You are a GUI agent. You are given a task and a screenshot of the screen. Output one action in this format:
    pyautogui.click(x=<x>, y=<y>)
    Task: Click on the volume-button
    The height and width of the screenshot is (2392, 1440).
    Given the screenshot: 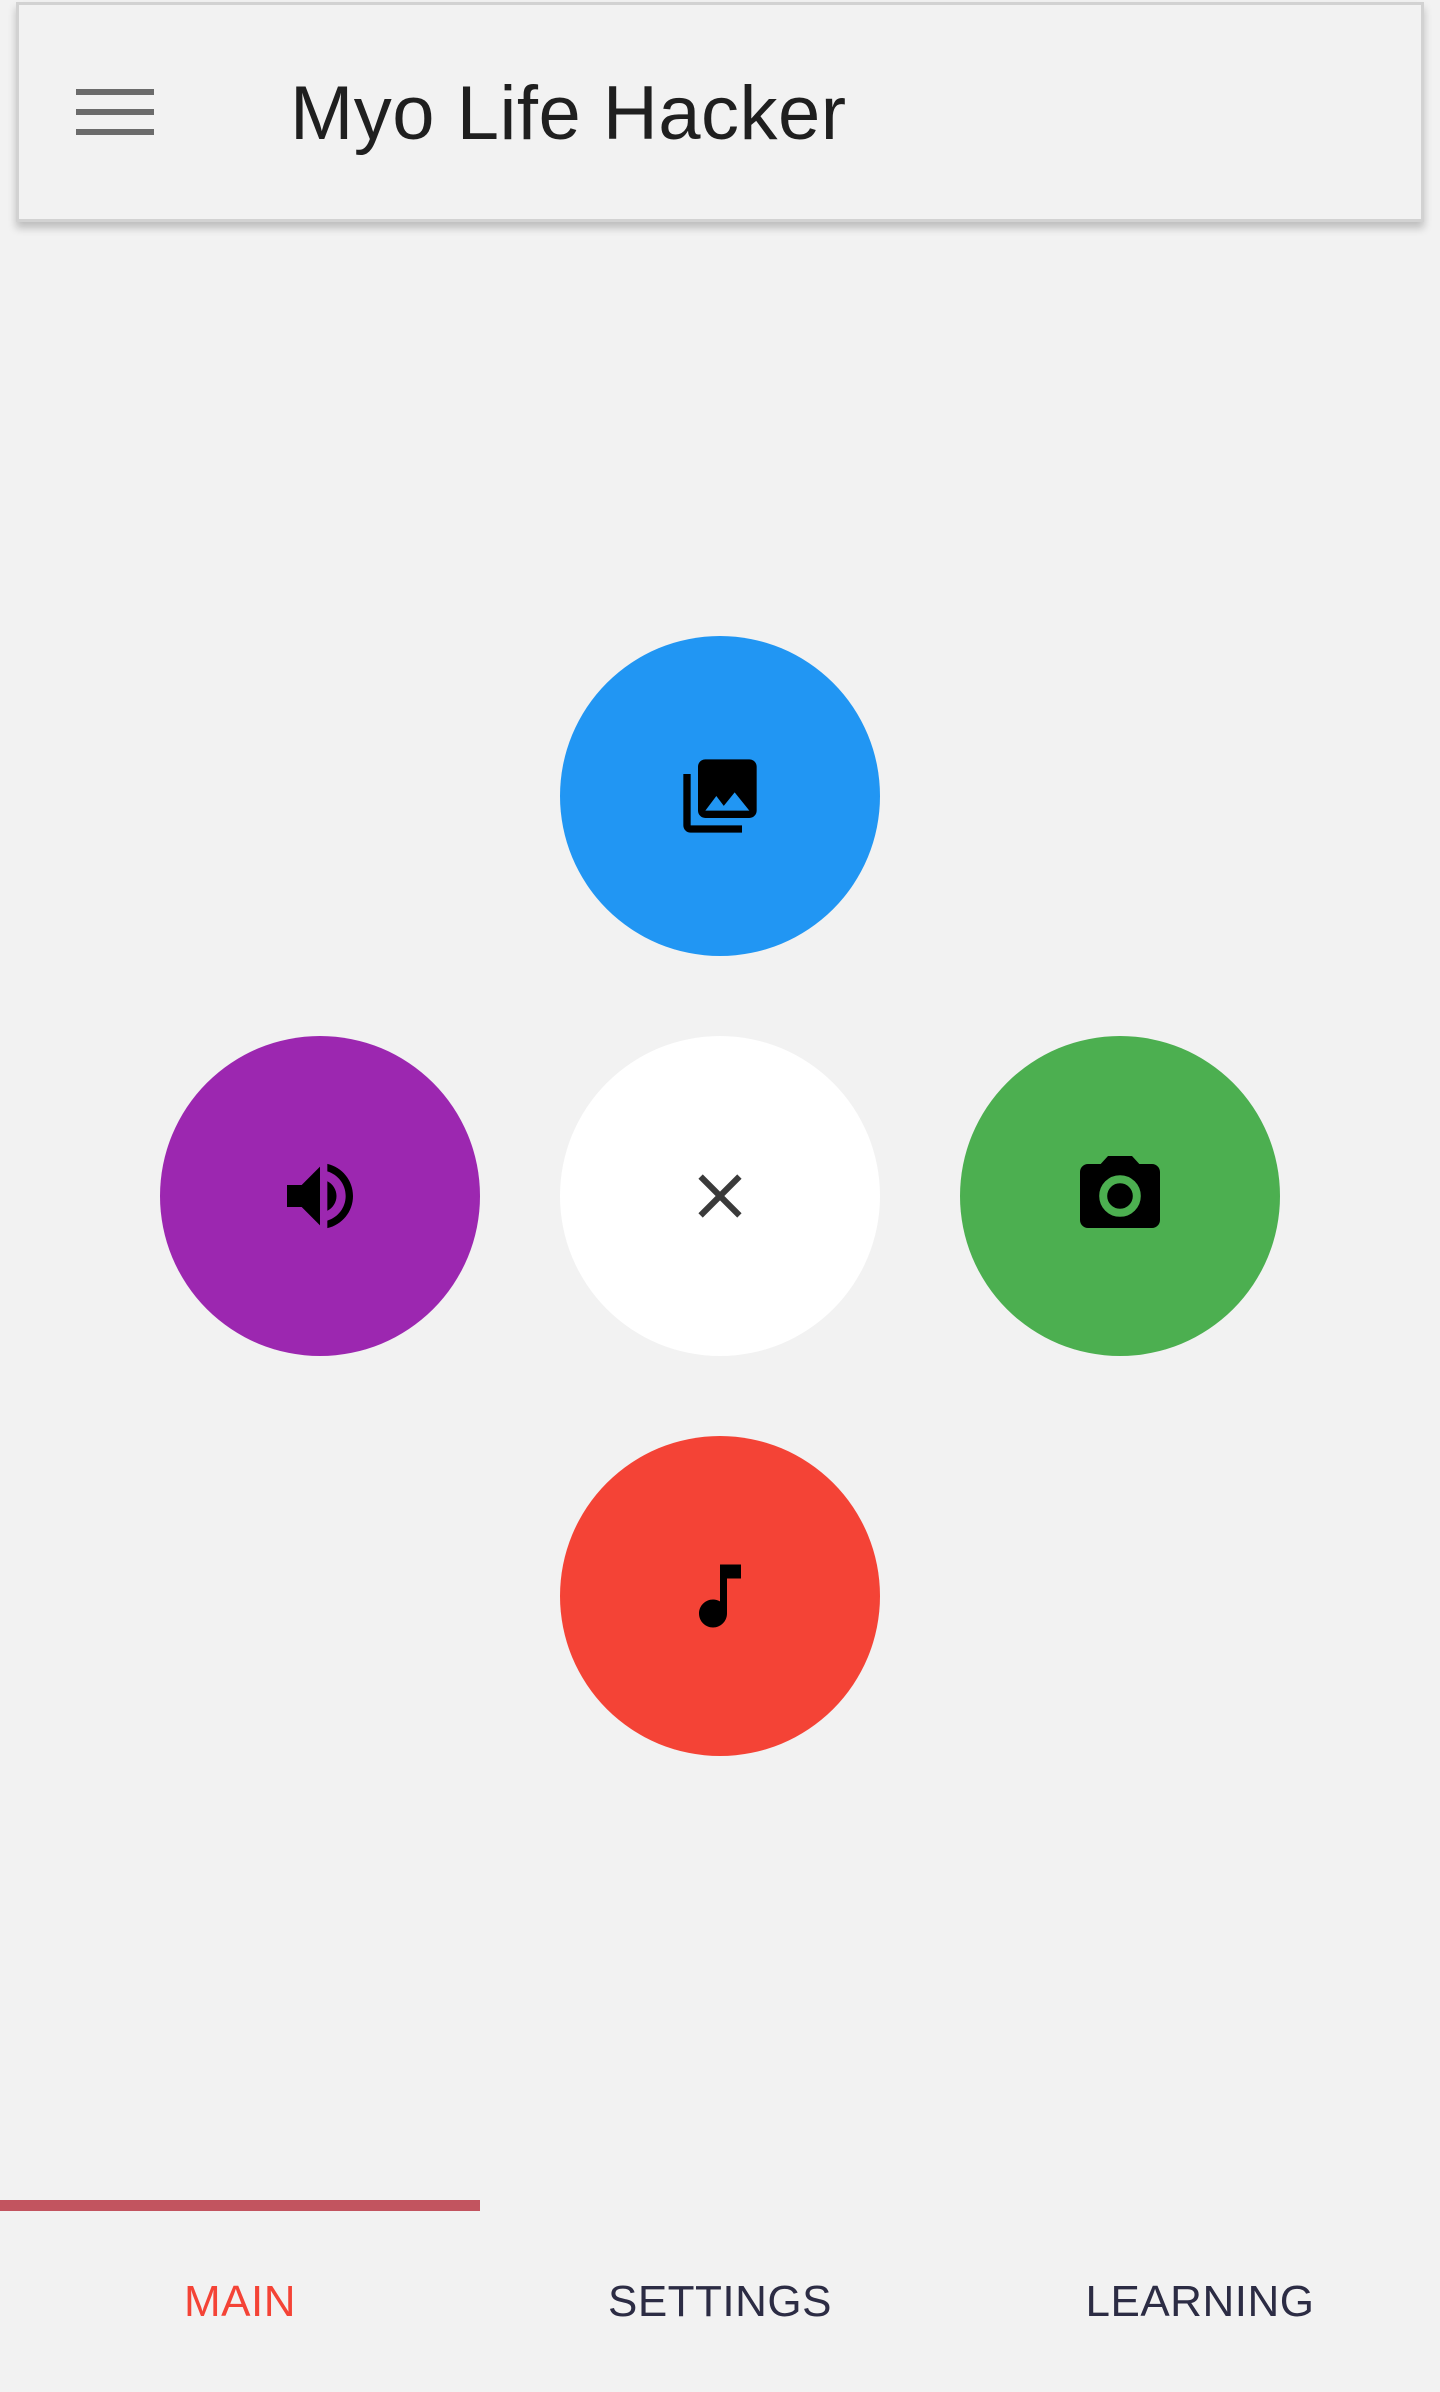 What is the action you would take?
    pyautogui.click(x=320, y=1196)
    